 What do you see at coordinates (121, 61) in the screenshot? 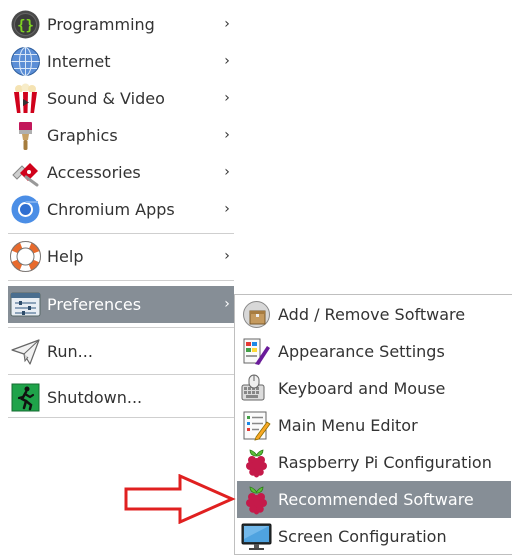
I see `menu-item-internet: Internet ›` at bounding box center [121, 61].